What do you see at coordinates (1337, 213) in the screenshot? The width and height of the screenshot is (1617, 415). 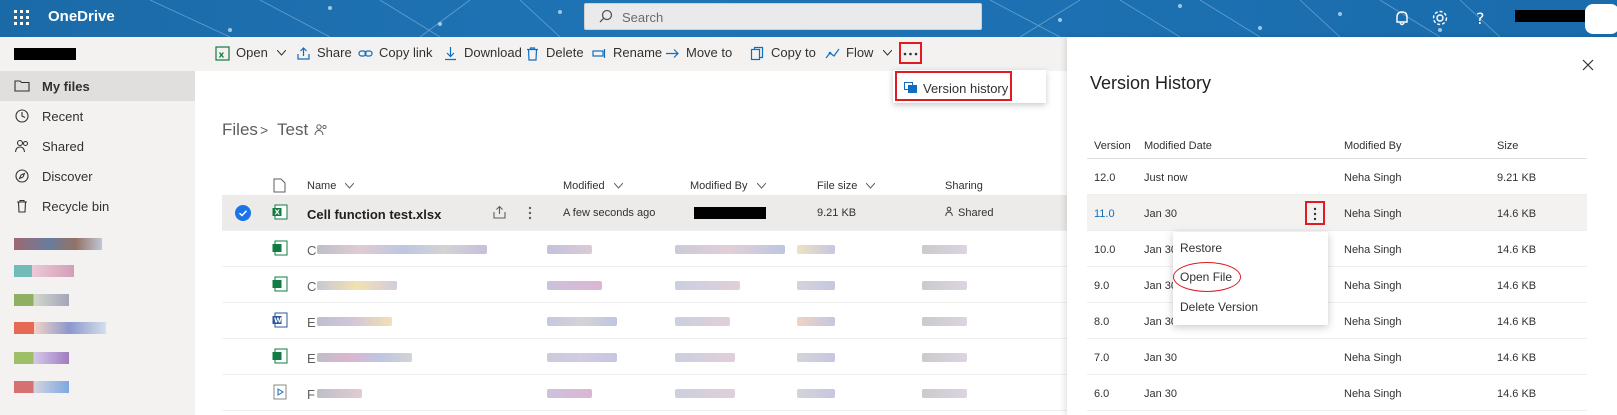 I see `version-row: 11.0 Jan 30 Neha Singh 14.6 KB` at bounding box center [1337, 213].